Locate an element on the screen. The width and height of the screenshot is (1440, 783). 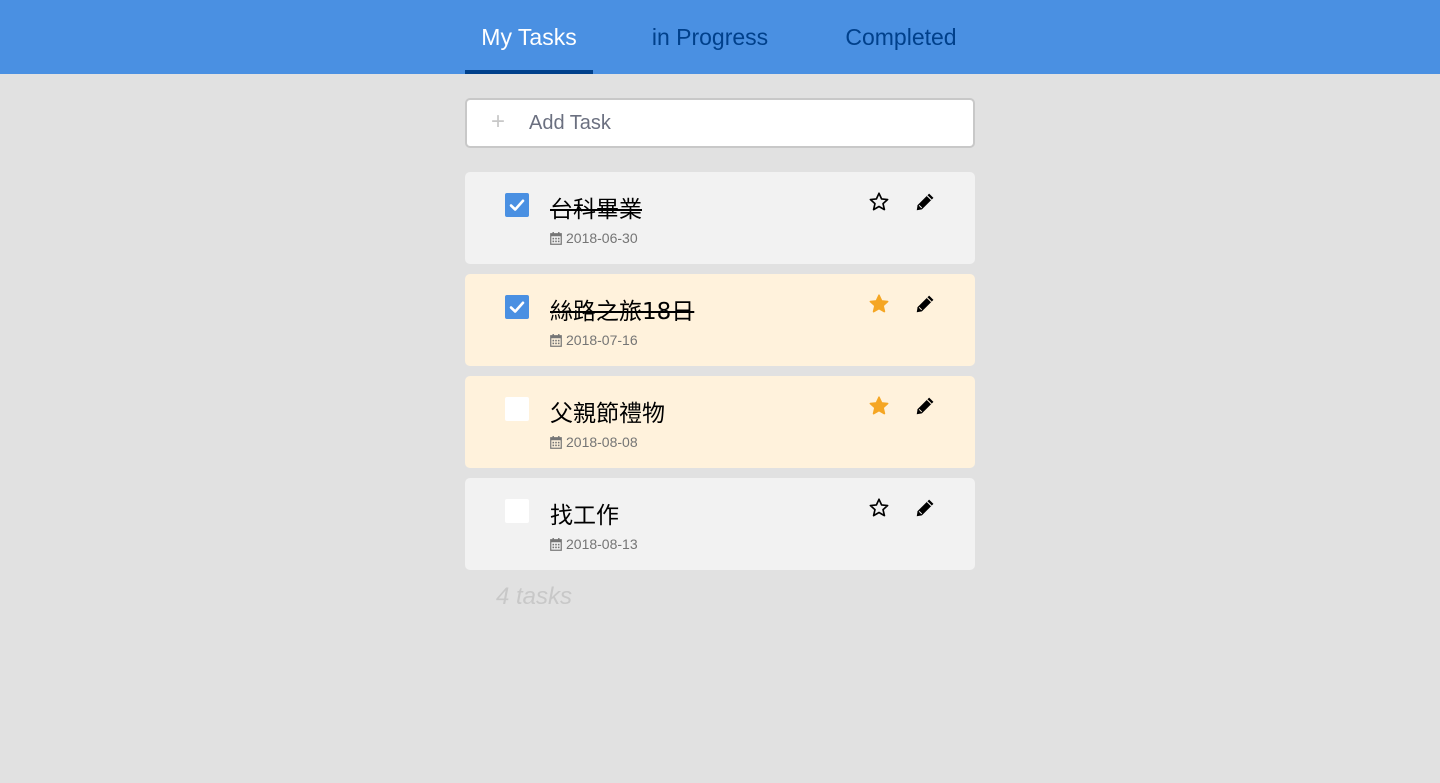
task-date: 2018-07-16 is located at coordinates (594, 340).